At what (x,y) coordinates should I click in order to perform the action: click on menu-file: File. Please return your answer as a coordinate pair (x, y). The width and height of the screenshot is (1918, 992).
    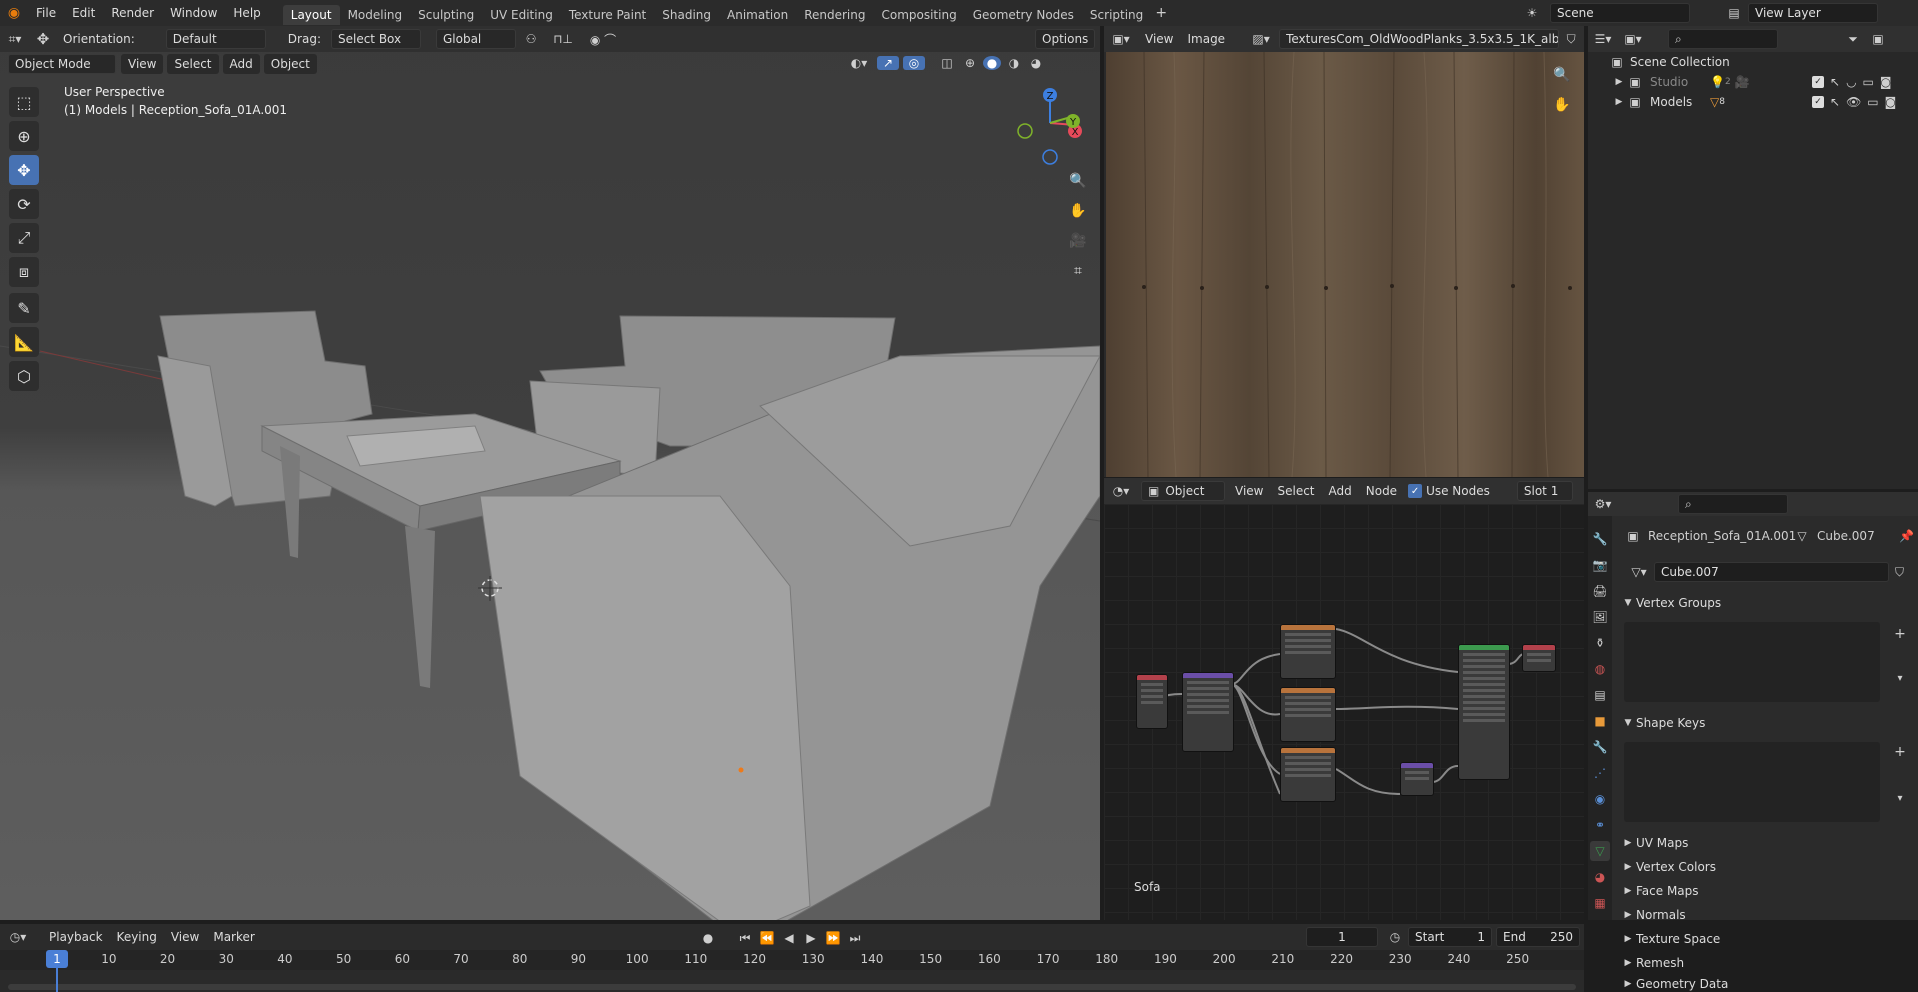
    Looking at the image, I should click on (46, 13).